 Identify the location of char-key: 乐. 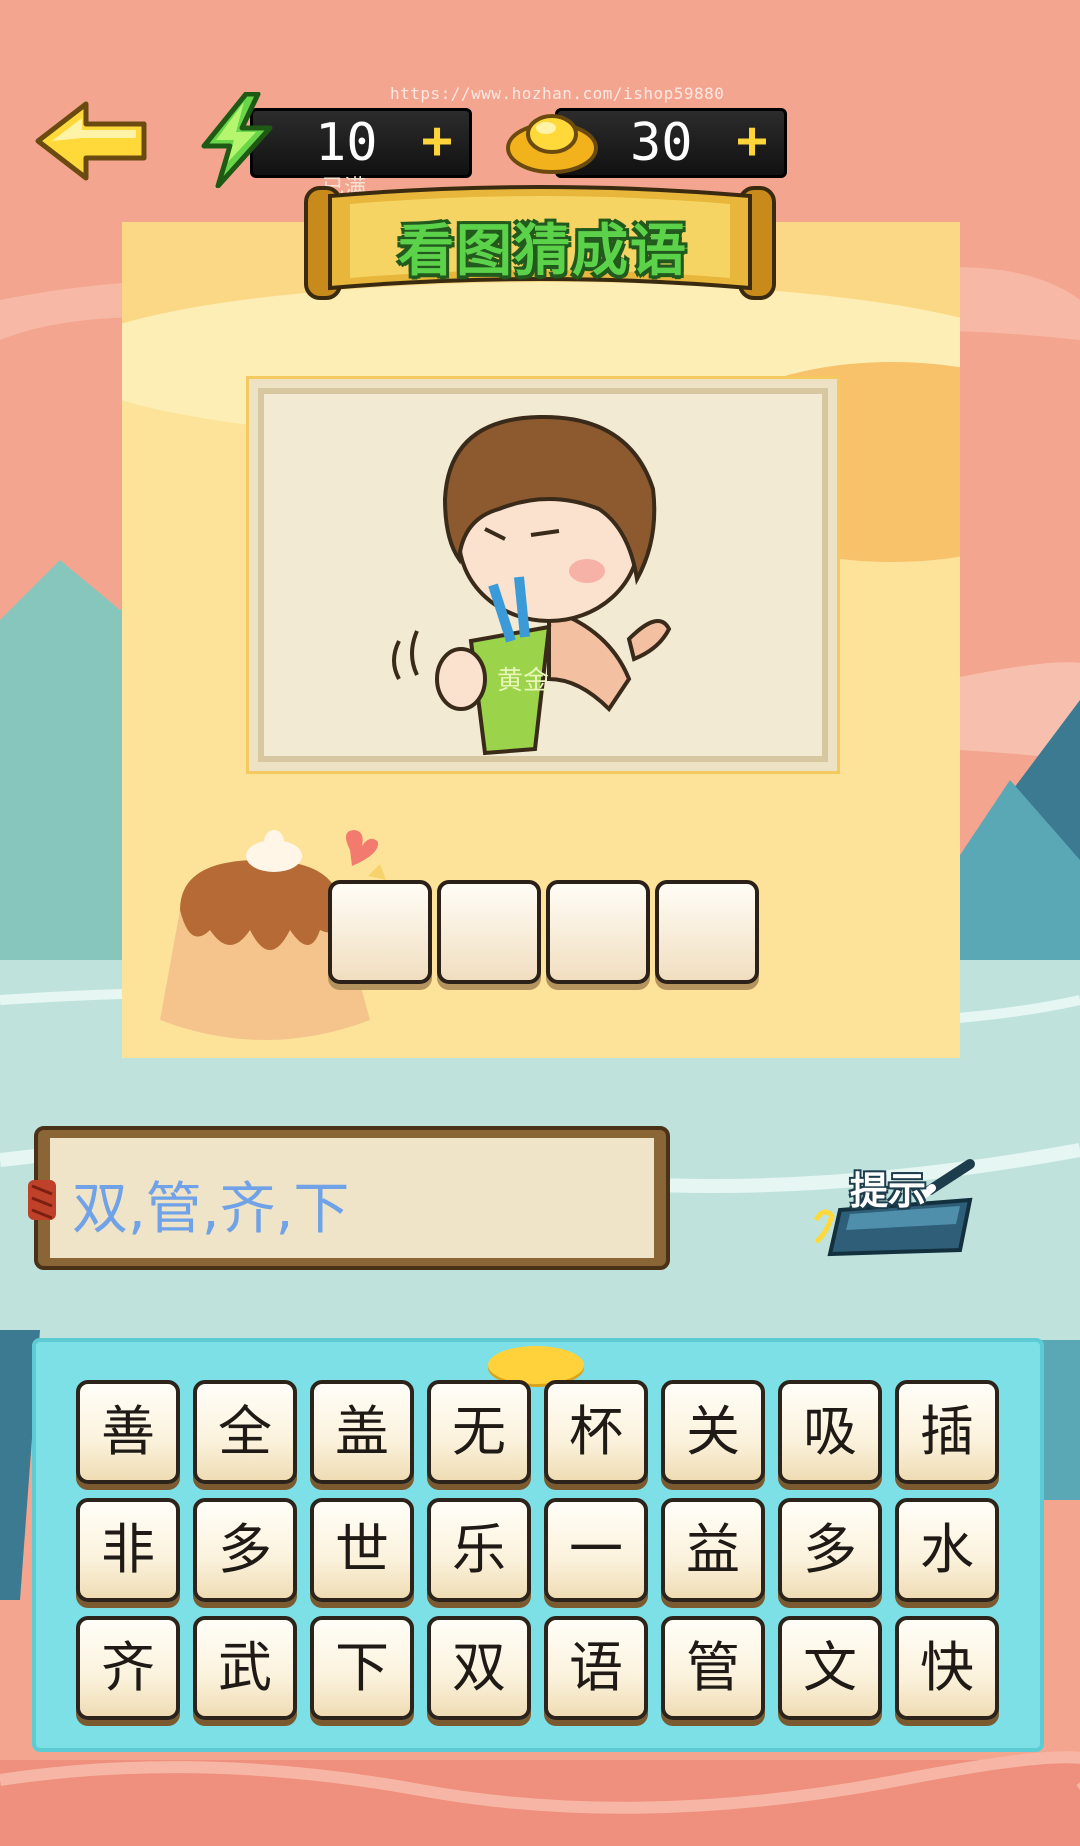
(479, 1550).